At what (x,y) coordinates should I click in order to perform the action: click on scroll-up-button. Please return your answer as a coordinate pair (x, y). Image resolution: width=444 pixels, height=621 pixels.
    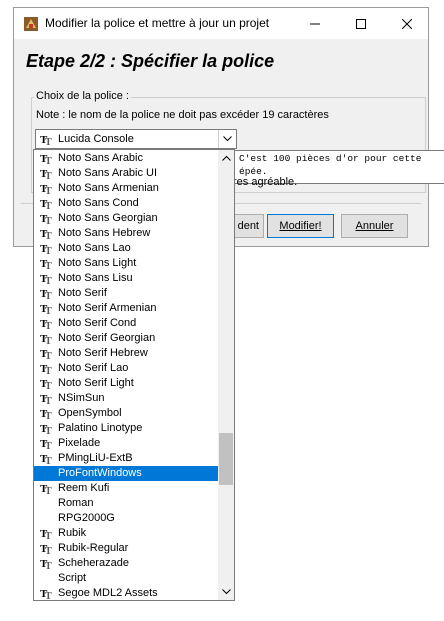
    Looking at the image, I should click on (226, 158).